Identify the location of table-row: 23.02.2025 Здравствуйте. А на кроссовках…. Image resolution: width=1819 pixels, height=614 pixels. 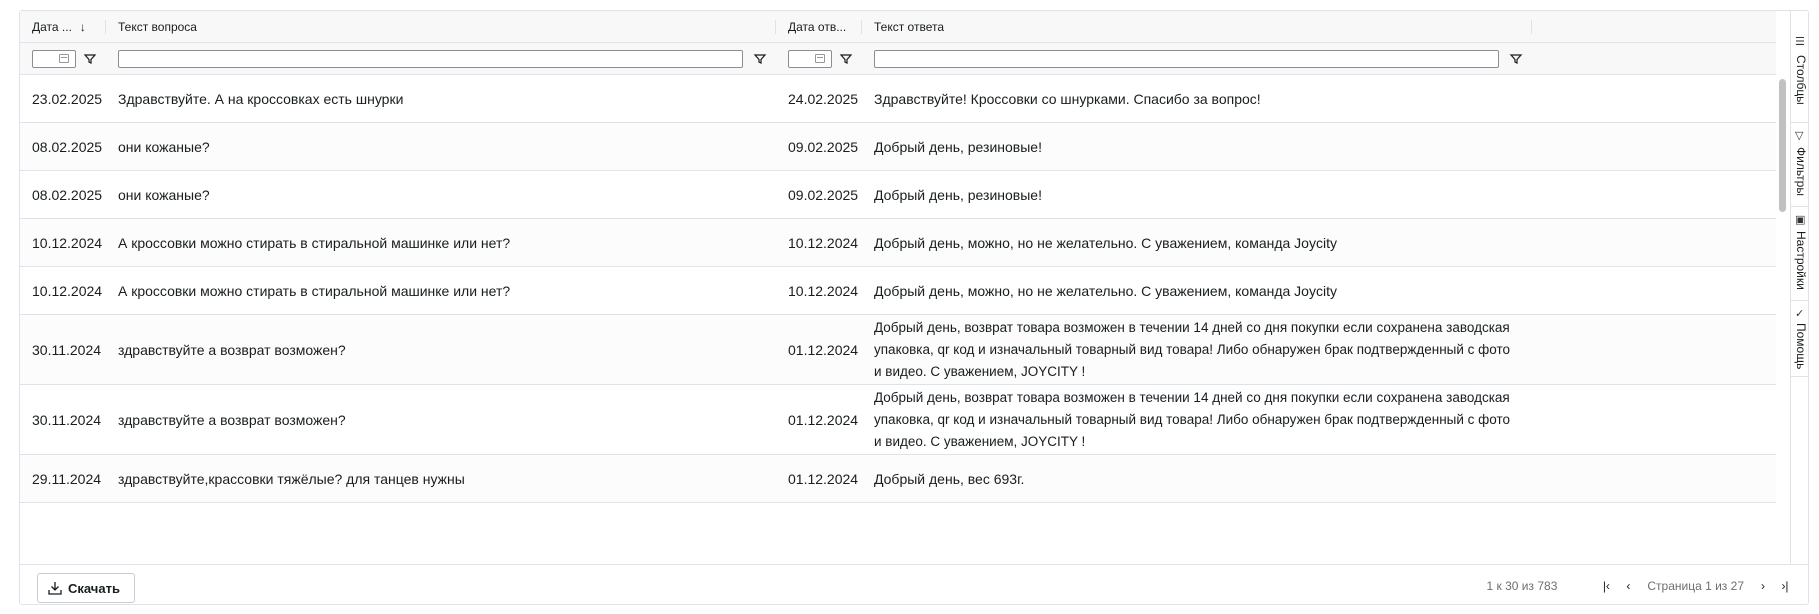
(898, 99).